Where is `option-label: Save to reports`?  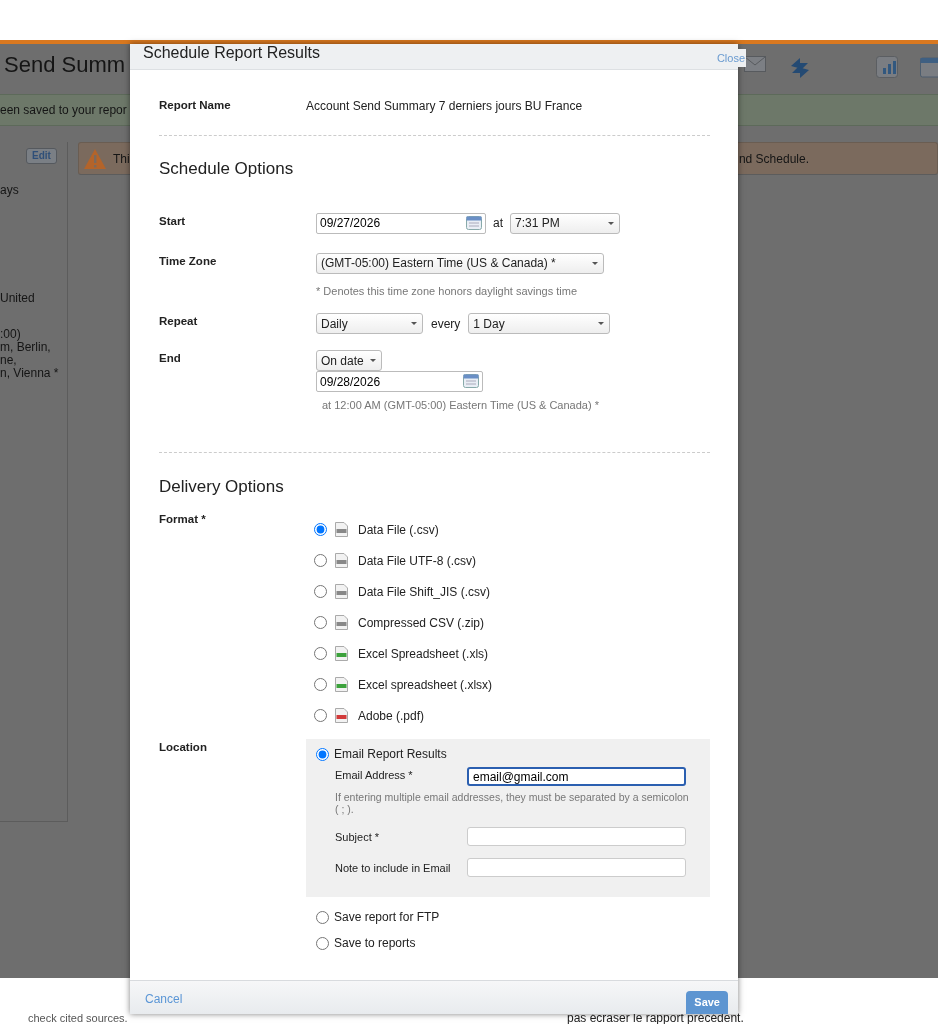 option-label: Save to reports is located at coordinates (375, 943).